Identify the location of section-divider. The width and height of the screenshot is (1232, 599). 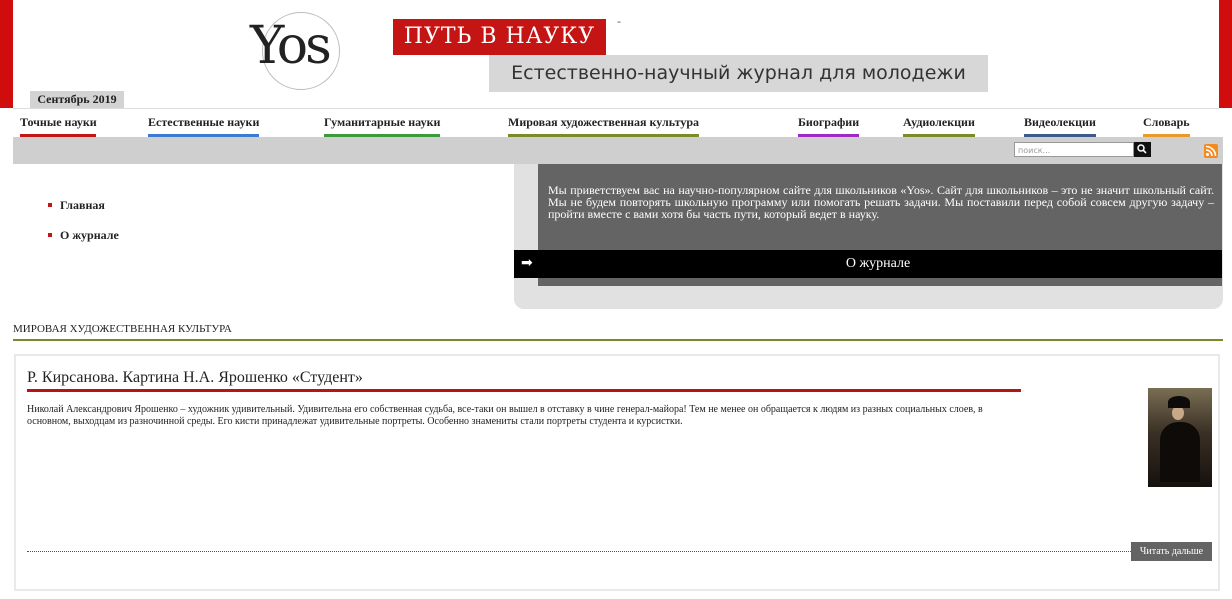
(618, 340).